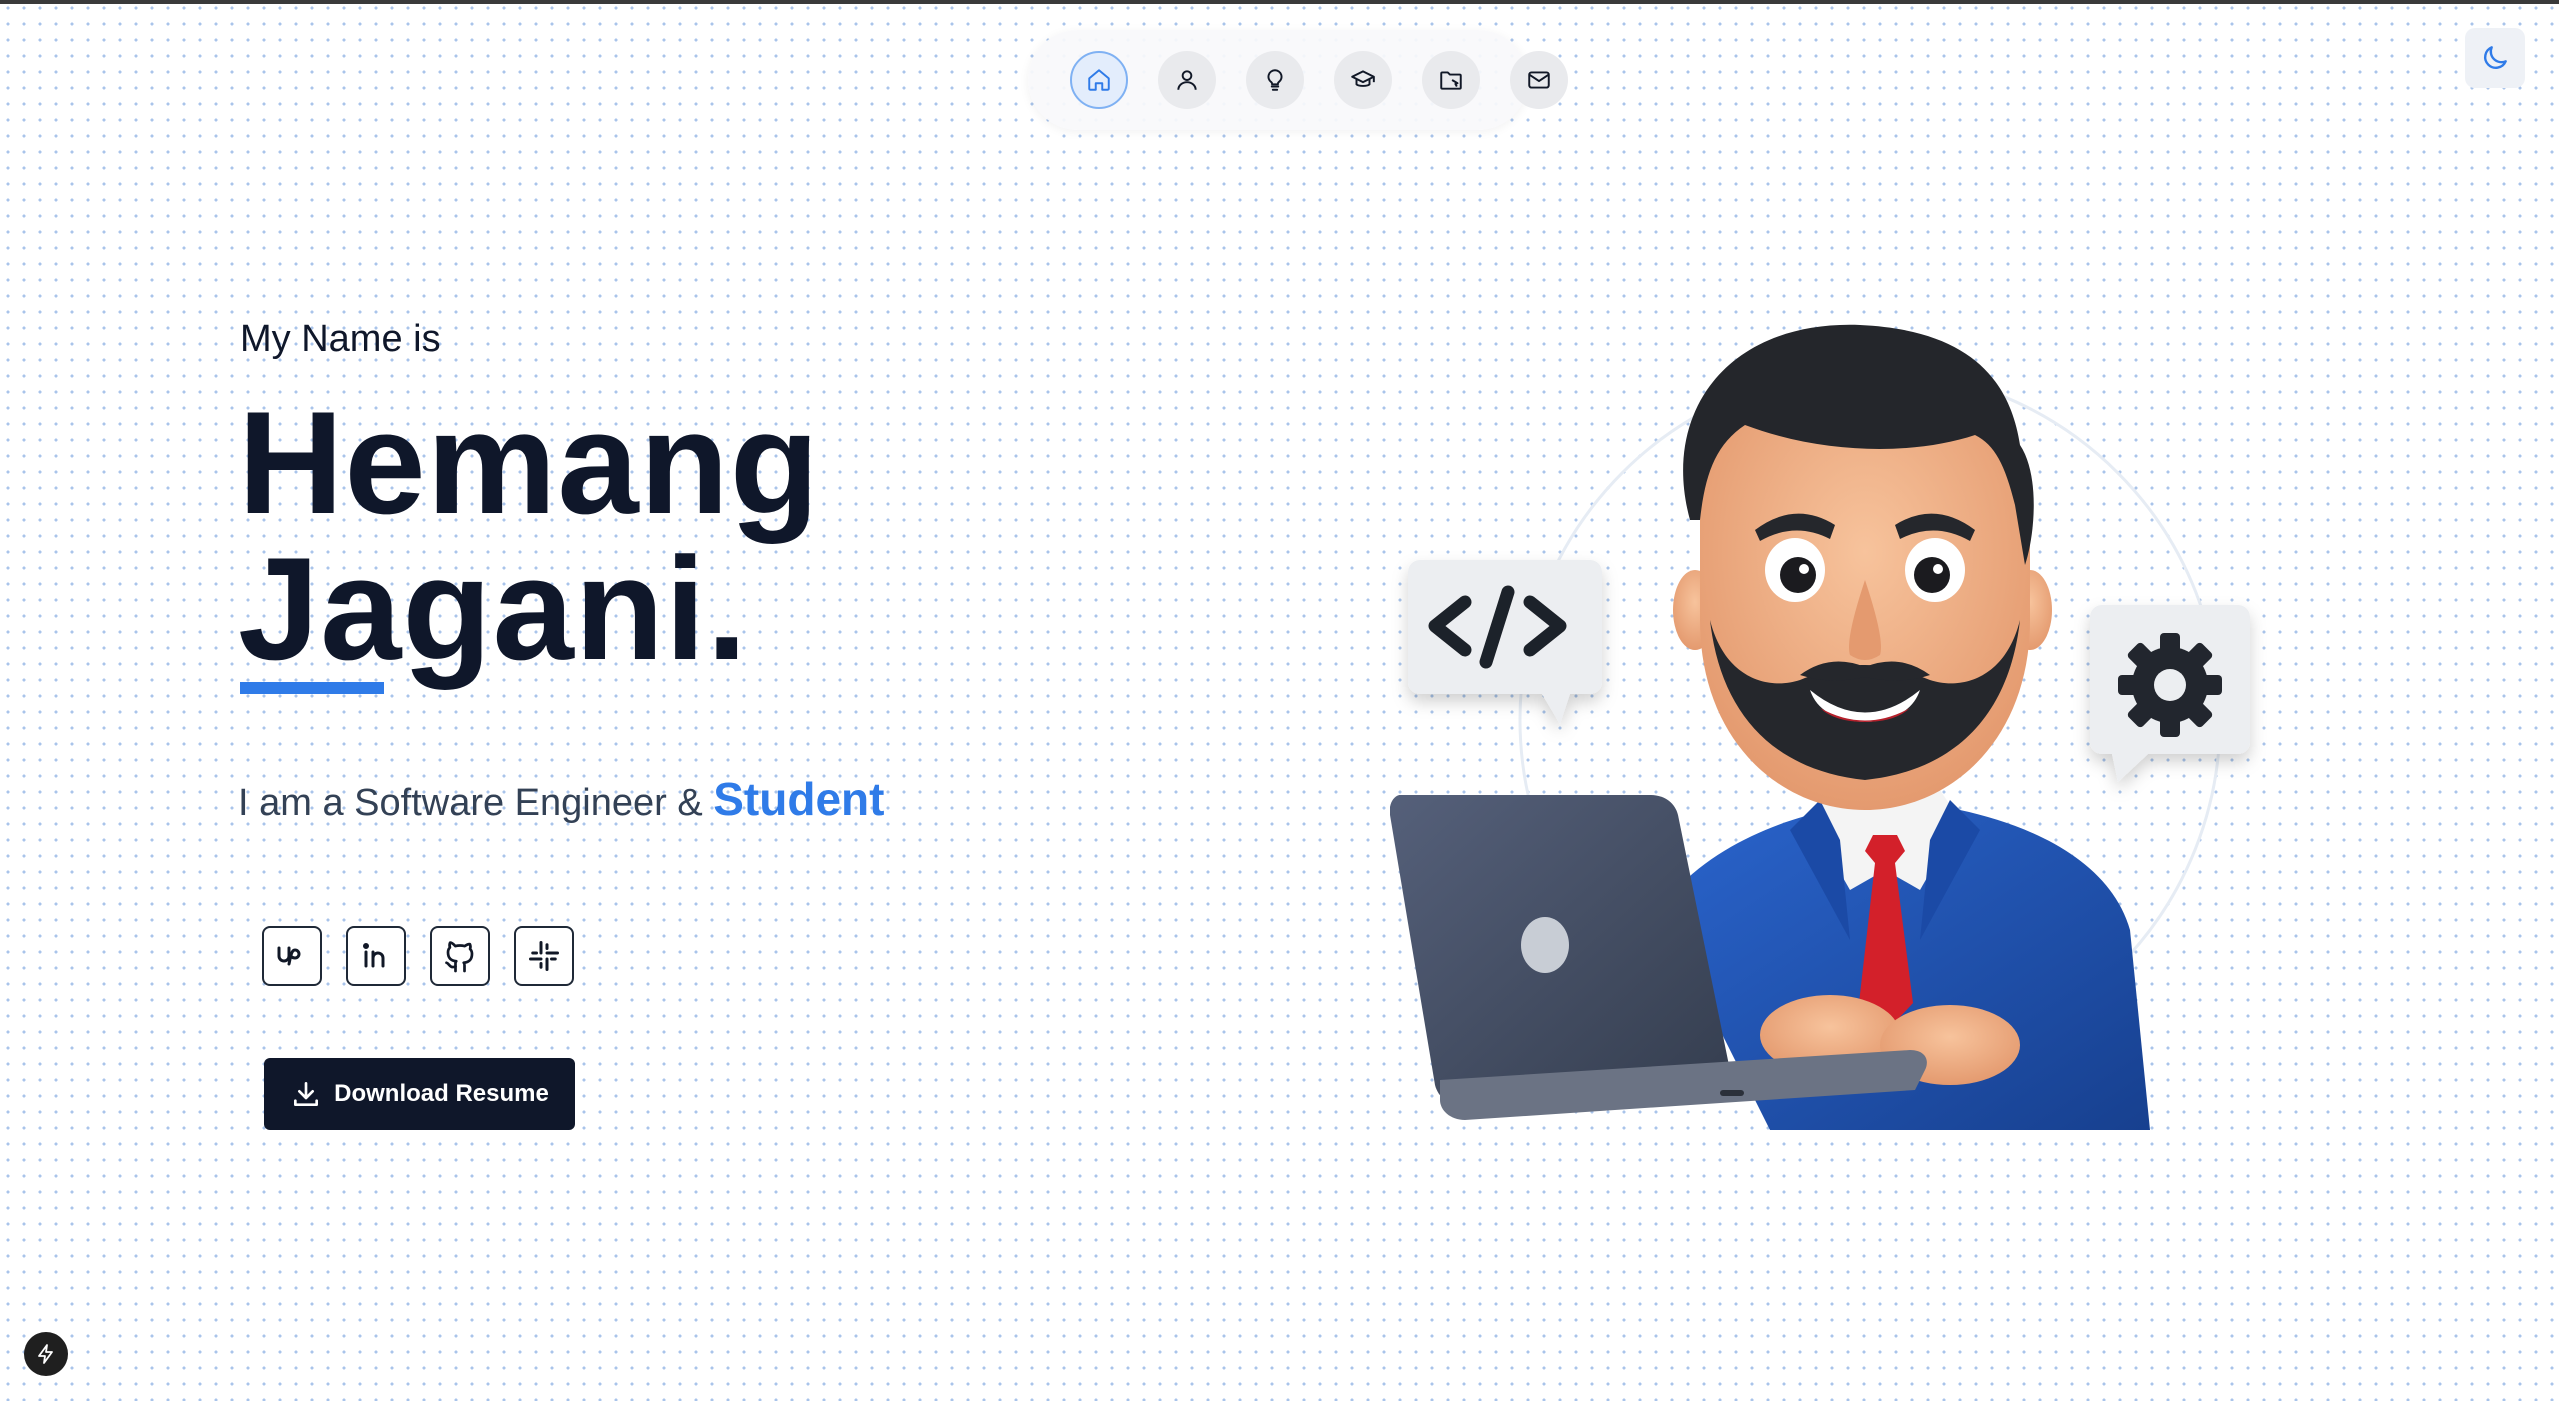  I want to click on nav-education-button, so click(1363, 80).